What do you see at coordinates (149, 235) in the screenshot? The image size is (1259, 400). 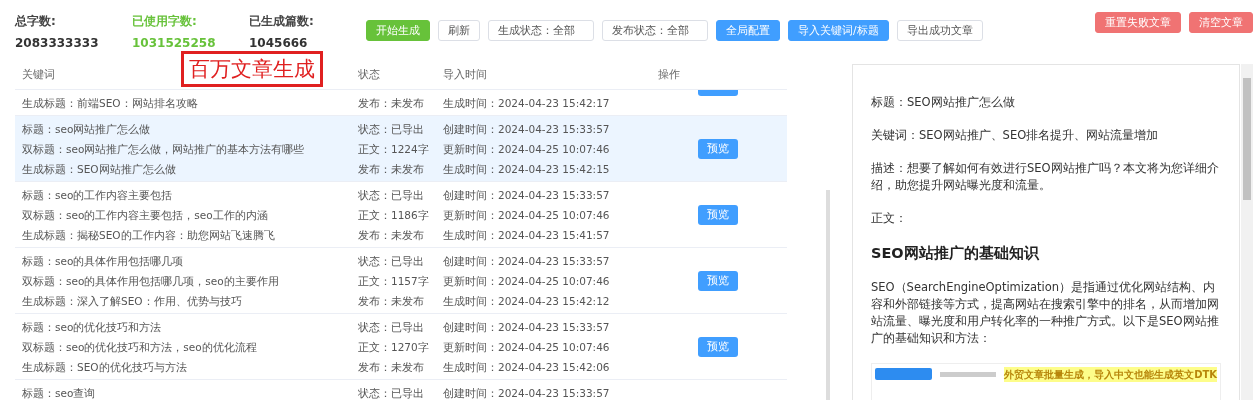 I see `table-cell-text: 生成标题：揭秘SEO的工作内容：助您网站飞速腾飞` at bounding box center [149, 235].